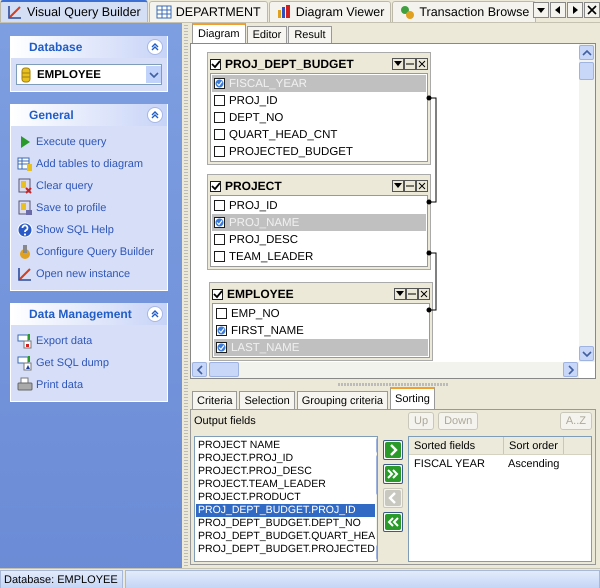 Image resolution: width=600 pixels, height=588 pixels. I want to click on sidebar-link: Export data, so click(90, 341).